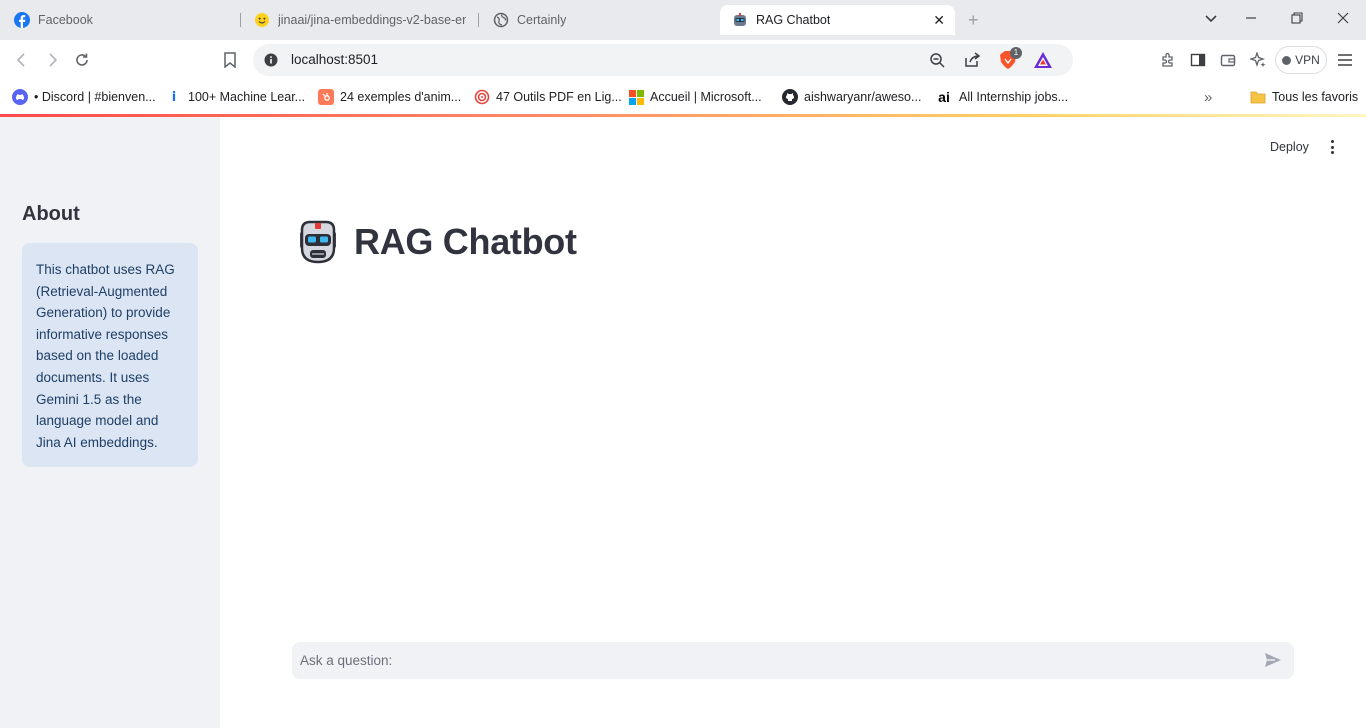 The height and width of the screenshot is (728, 1366). Describe the element at coordinates (1251, 19) in the screenshot. I see `minimize-window-icon` at that location.